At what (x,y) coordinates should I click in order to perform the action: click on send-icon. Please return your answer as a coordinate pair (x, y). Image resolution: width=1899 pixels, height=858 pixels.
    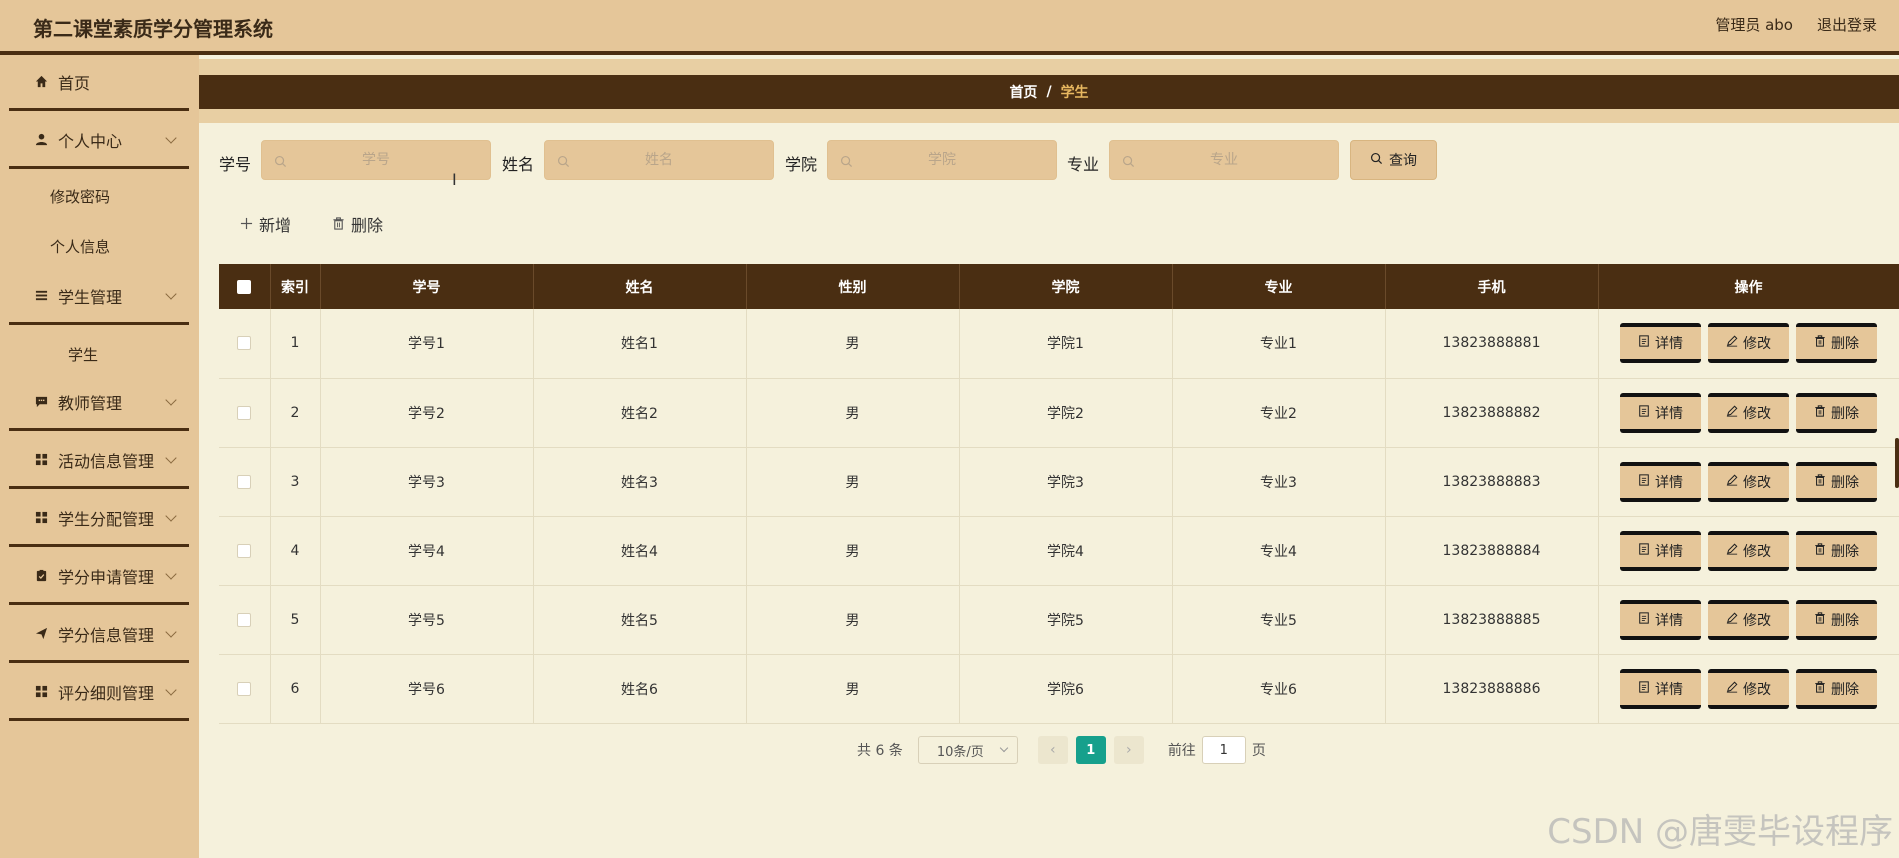
    Looking at the image, I should click on (41, 634).